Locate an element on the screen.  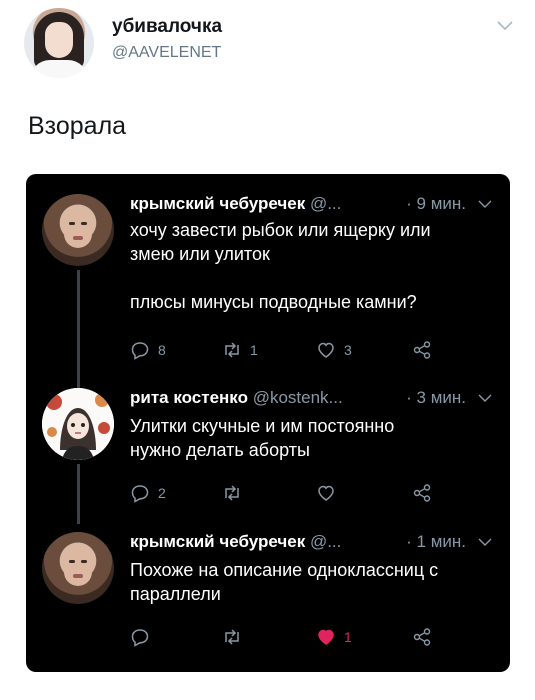
tweet-line: нужно делать аборты is located at coordinates (220, 450).